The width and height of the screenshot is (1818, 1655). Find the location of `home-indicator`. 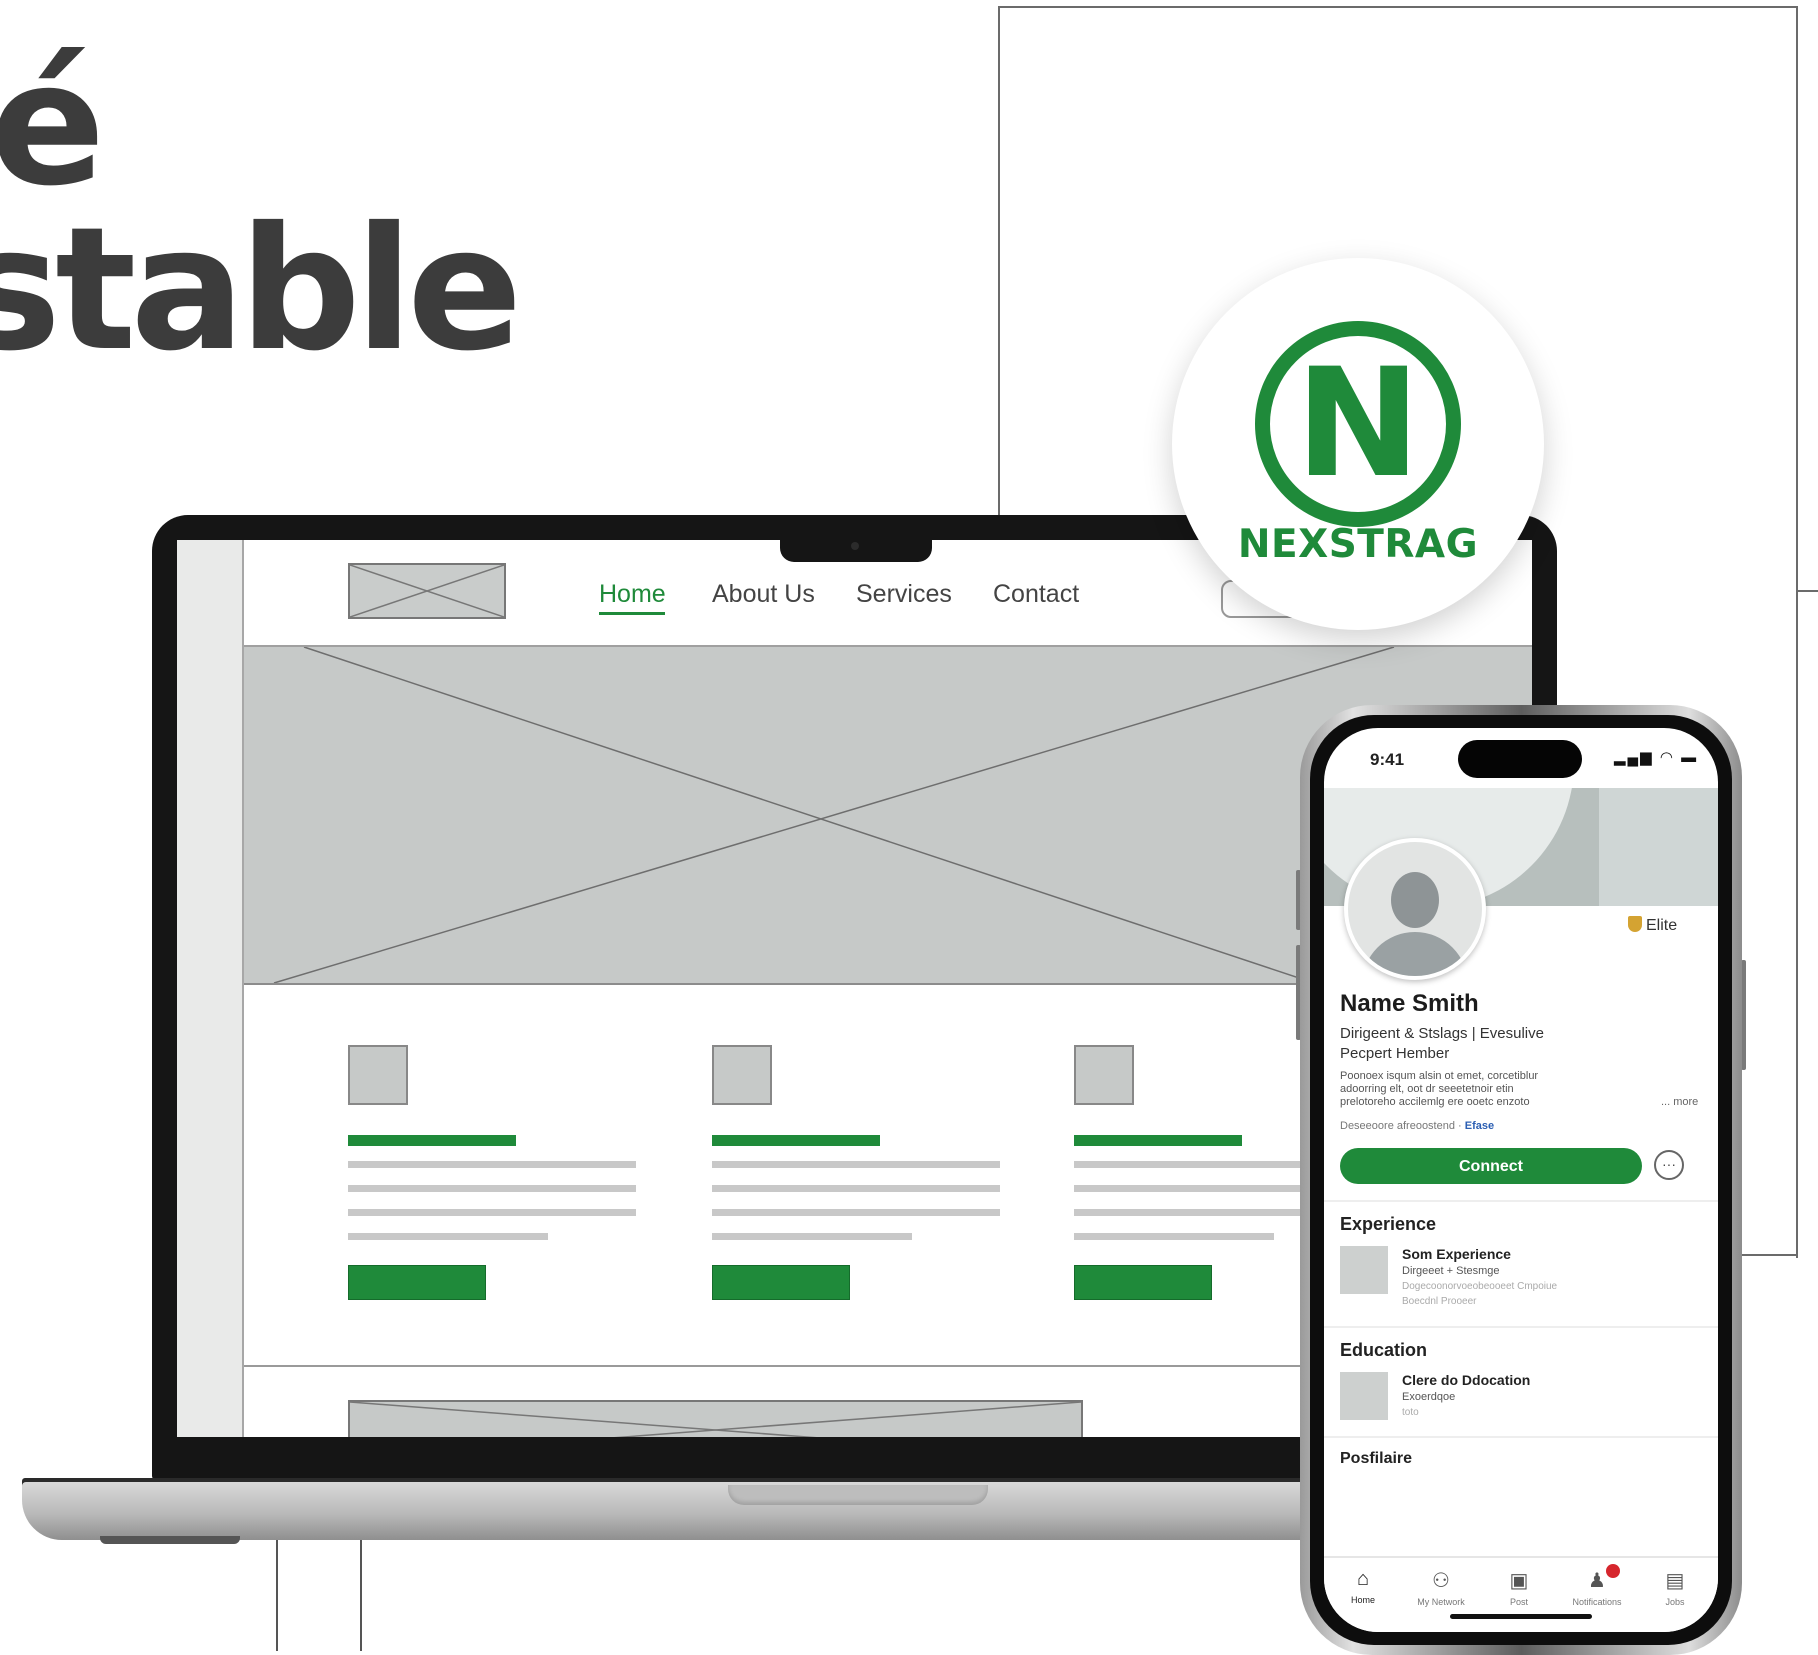

home-indicator is located at coordinates (1521, 1616).